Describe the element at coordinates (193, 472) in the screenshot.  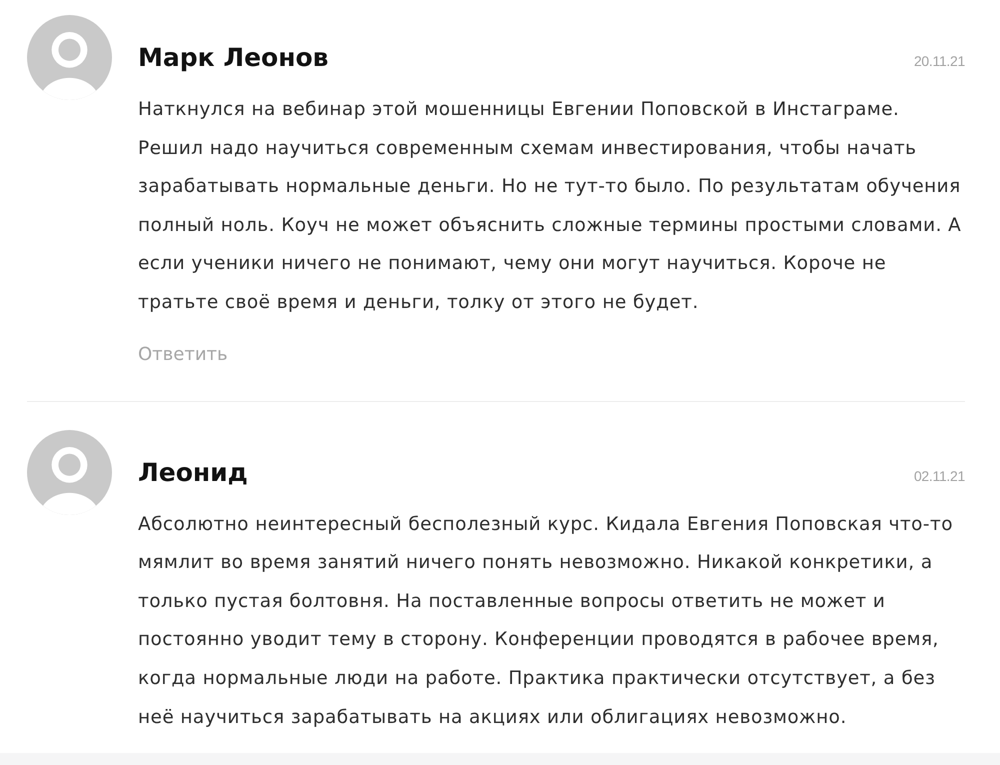
I see `comment-author: Леонид` at that location.